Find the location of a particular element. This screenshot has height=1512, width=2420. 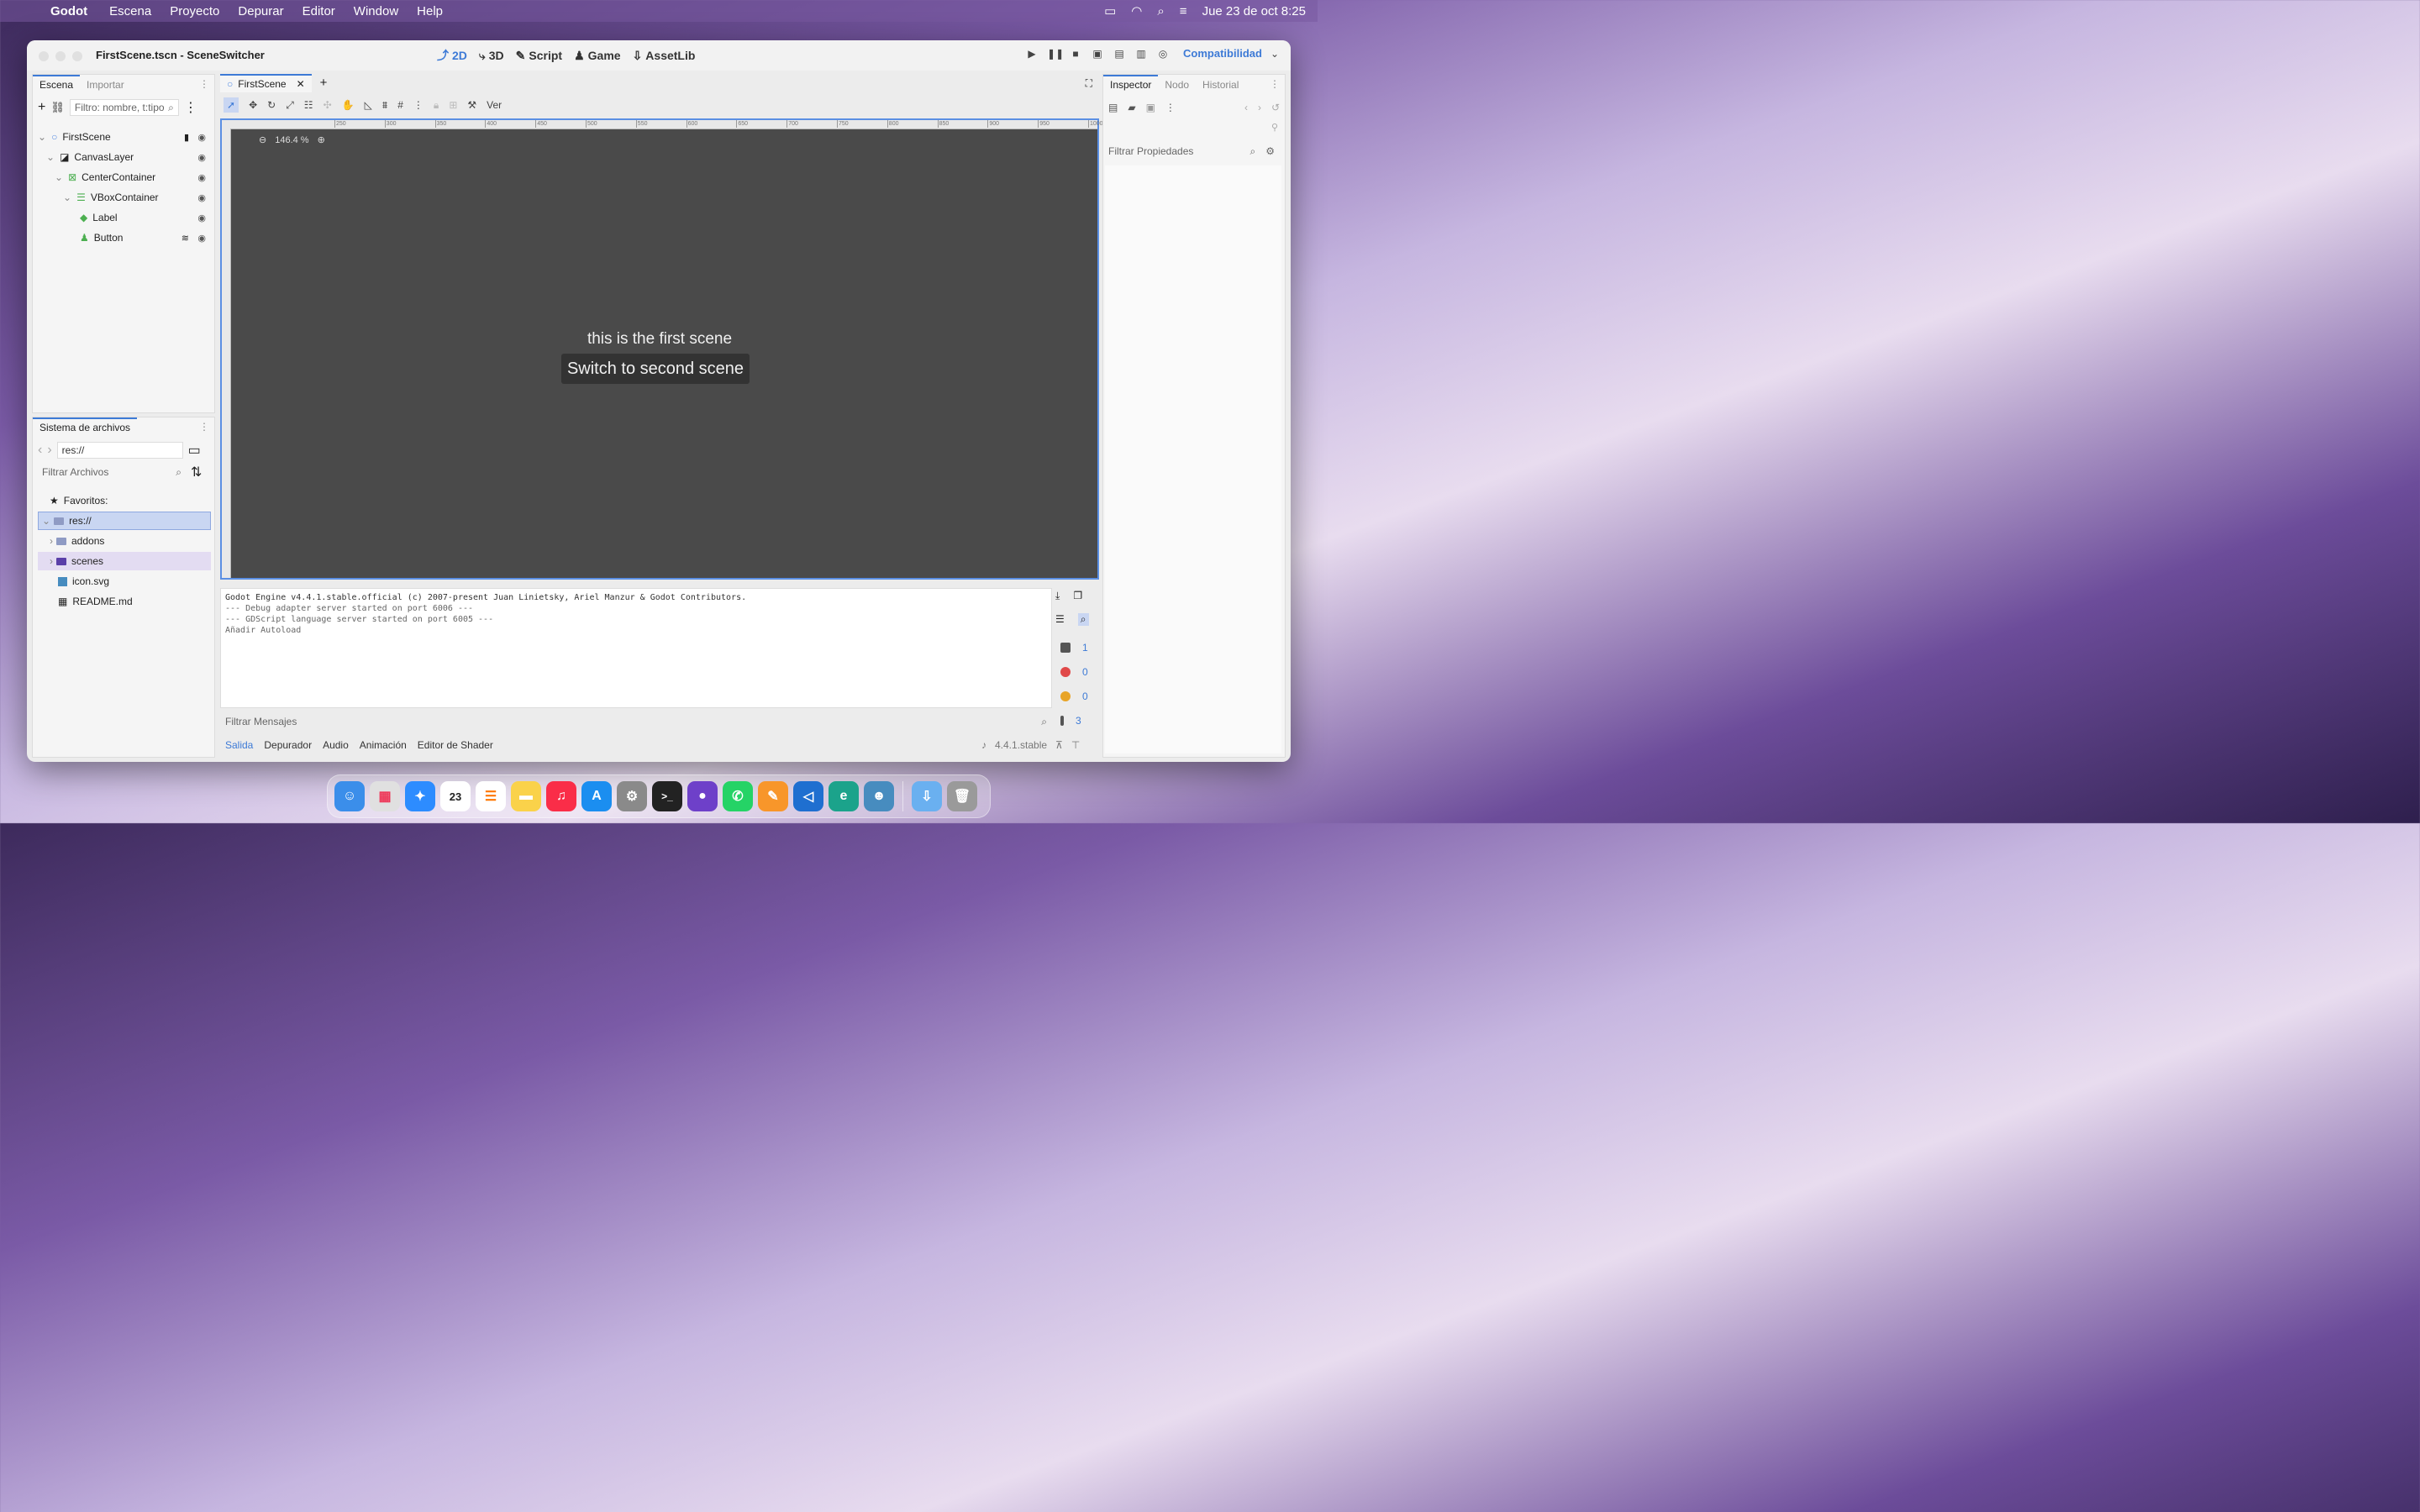

mode-2d-button: ⤴ 2D is located at coordinates (452, 55).